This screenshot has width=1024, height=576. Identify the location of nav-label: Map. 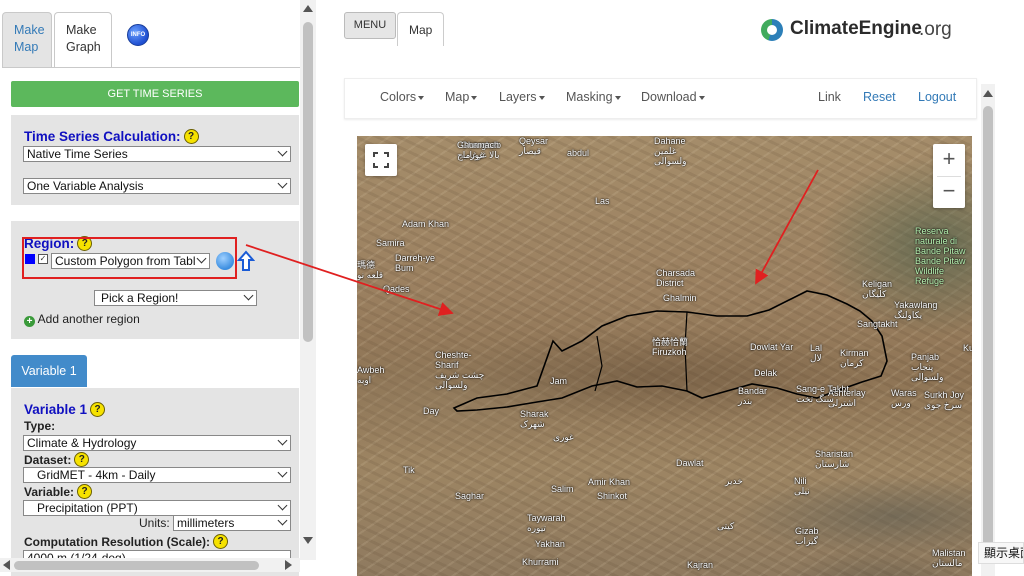
(457, 97).